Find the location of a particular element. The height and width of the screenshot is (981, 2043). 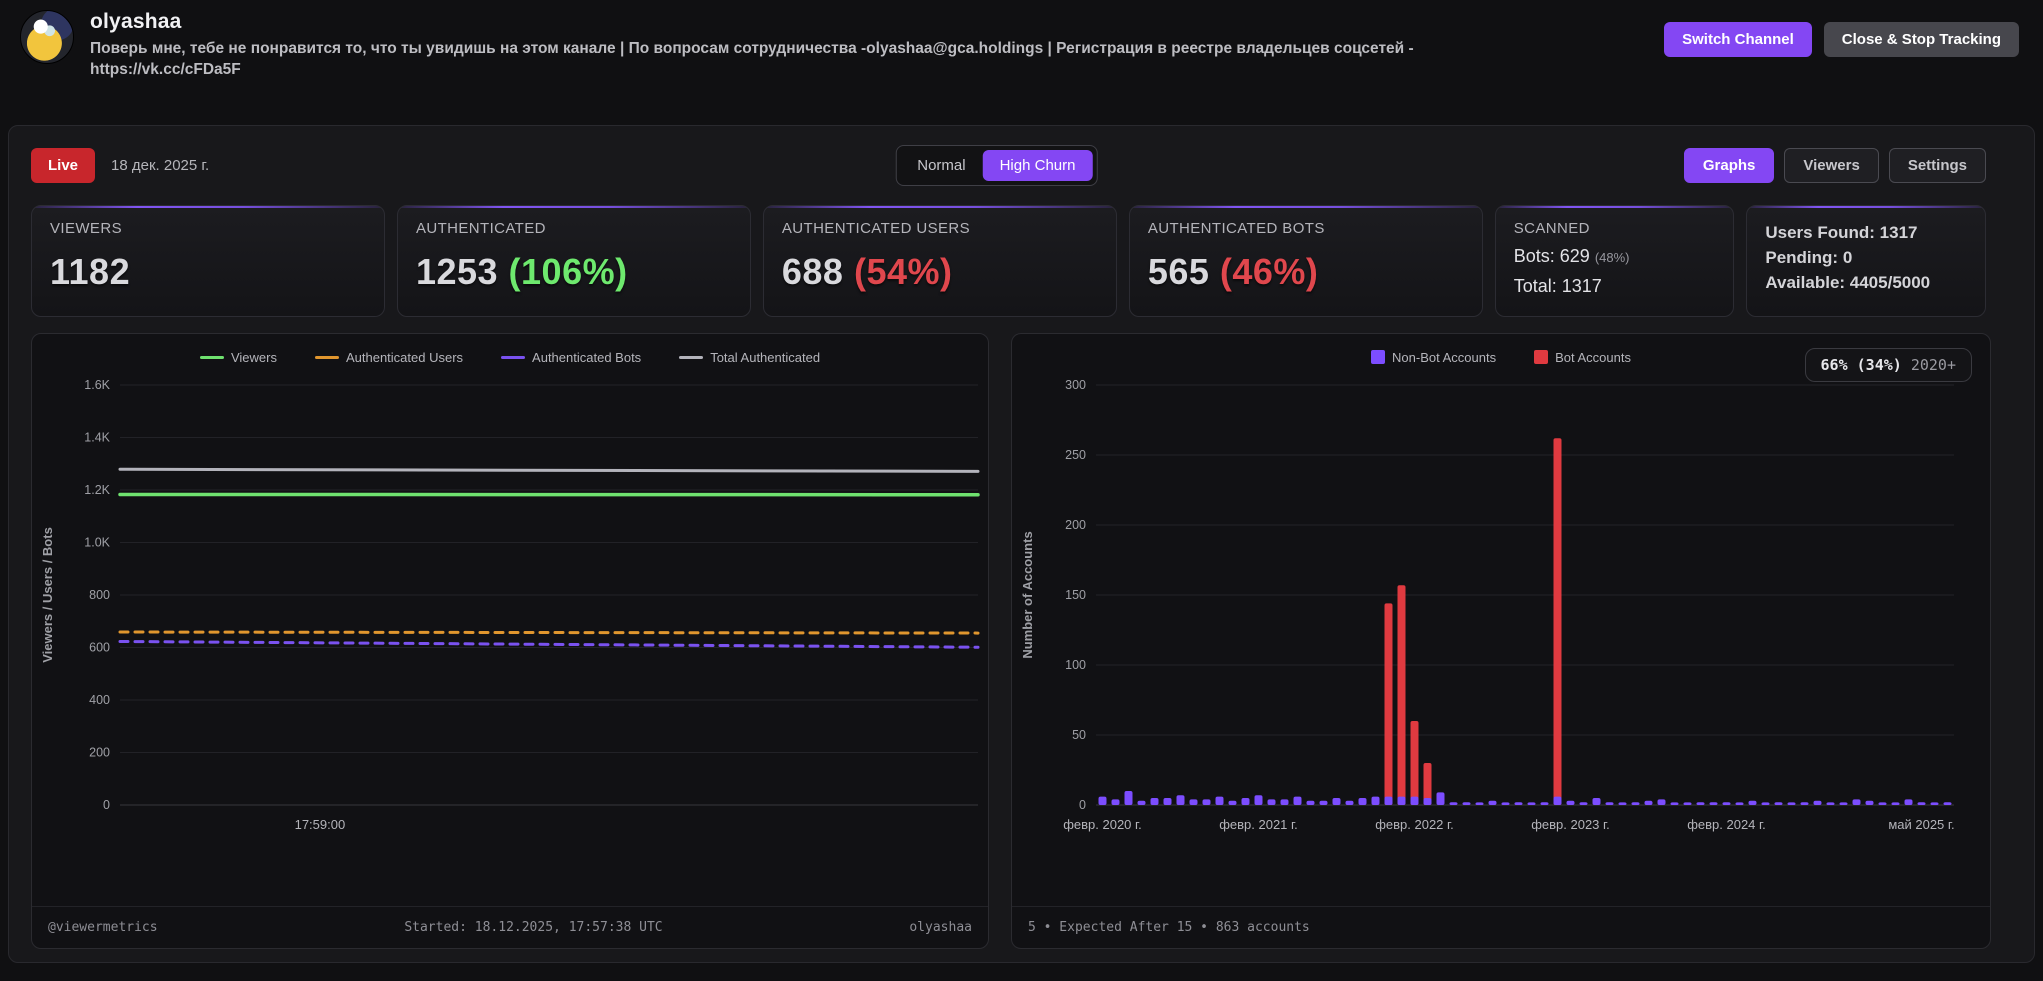

expected-accounts-label: 5 • Expected After 15 • 863 accounts is located at coordinates (1169, 927).